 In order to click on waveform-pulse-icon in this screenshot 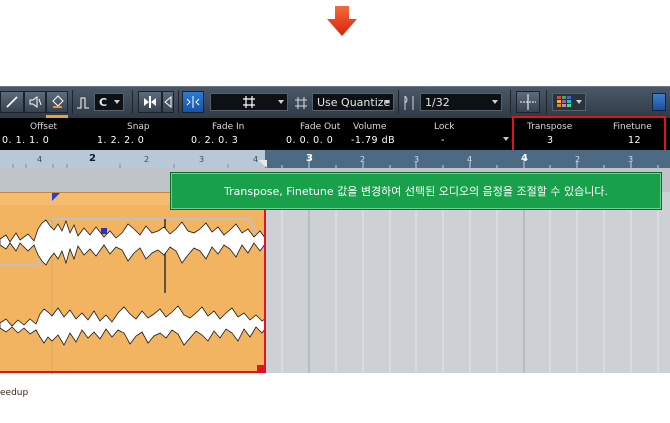, I will do `click(83, 103)`.